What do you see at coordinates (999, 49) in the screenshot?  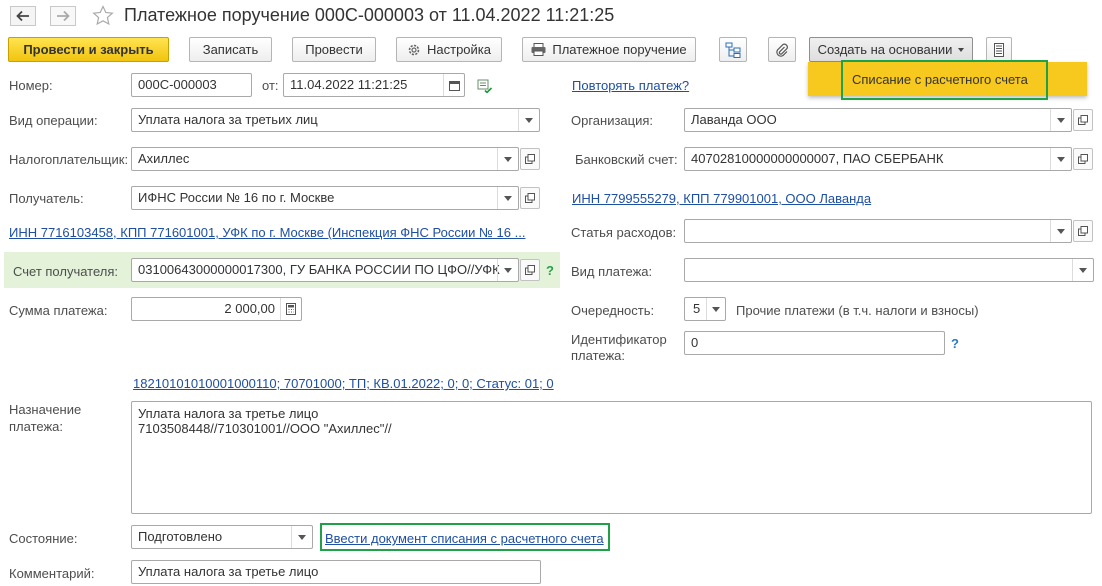 I see `more-actions-button` at bounding box center [999, 49].